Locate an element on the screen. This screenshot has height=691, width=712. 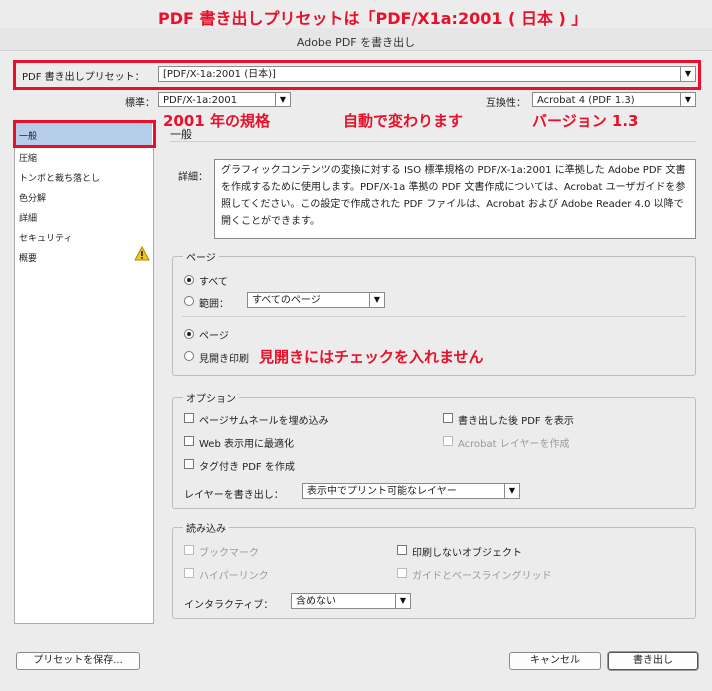
preset-select: [PDF/X-1a:2001 (日本)] ▼ is located at coordinates (427, 74).